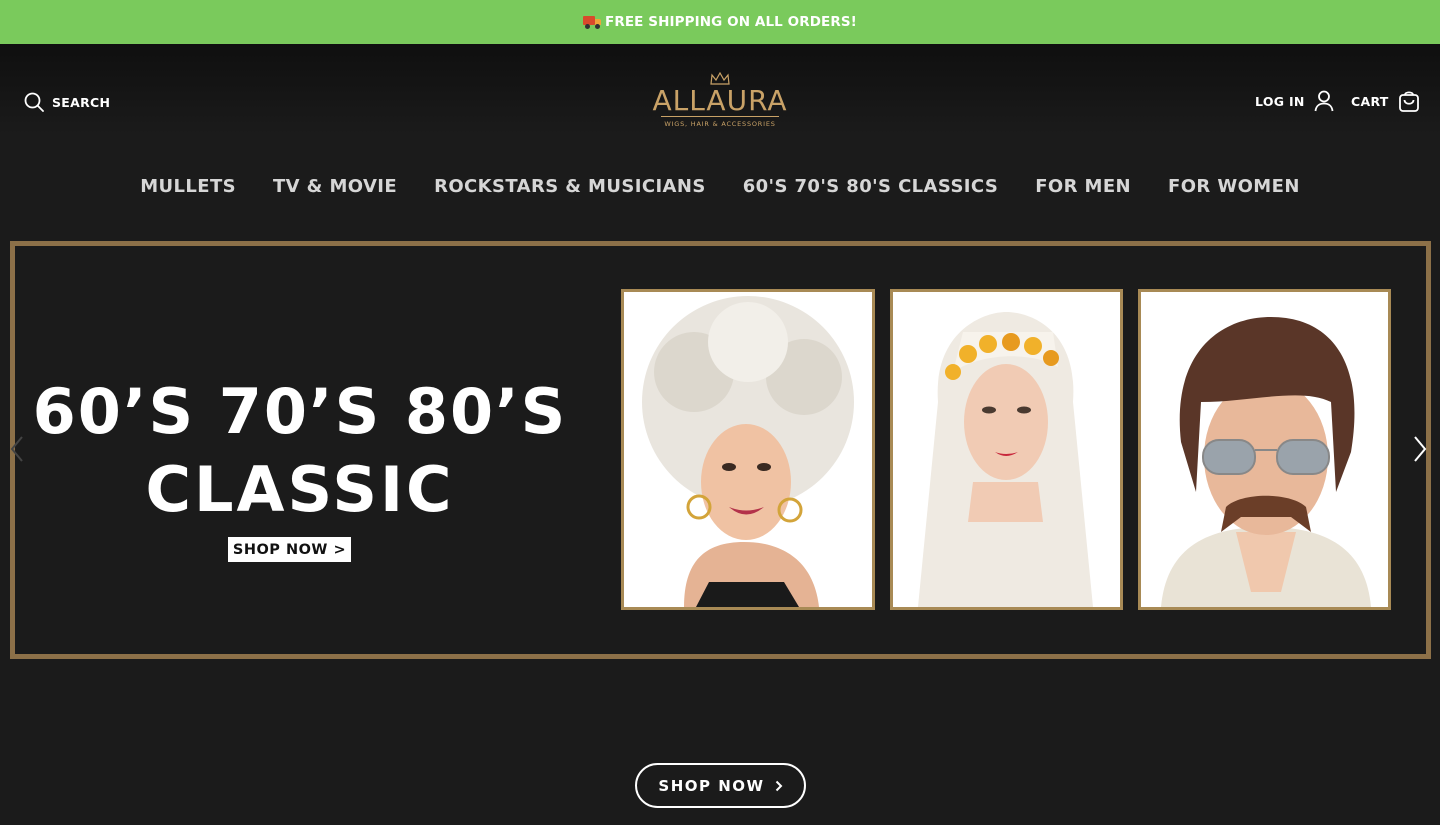 This screenshot has height=825, width=1440. I want to click on chevron-left-icon, so click(16, 449).